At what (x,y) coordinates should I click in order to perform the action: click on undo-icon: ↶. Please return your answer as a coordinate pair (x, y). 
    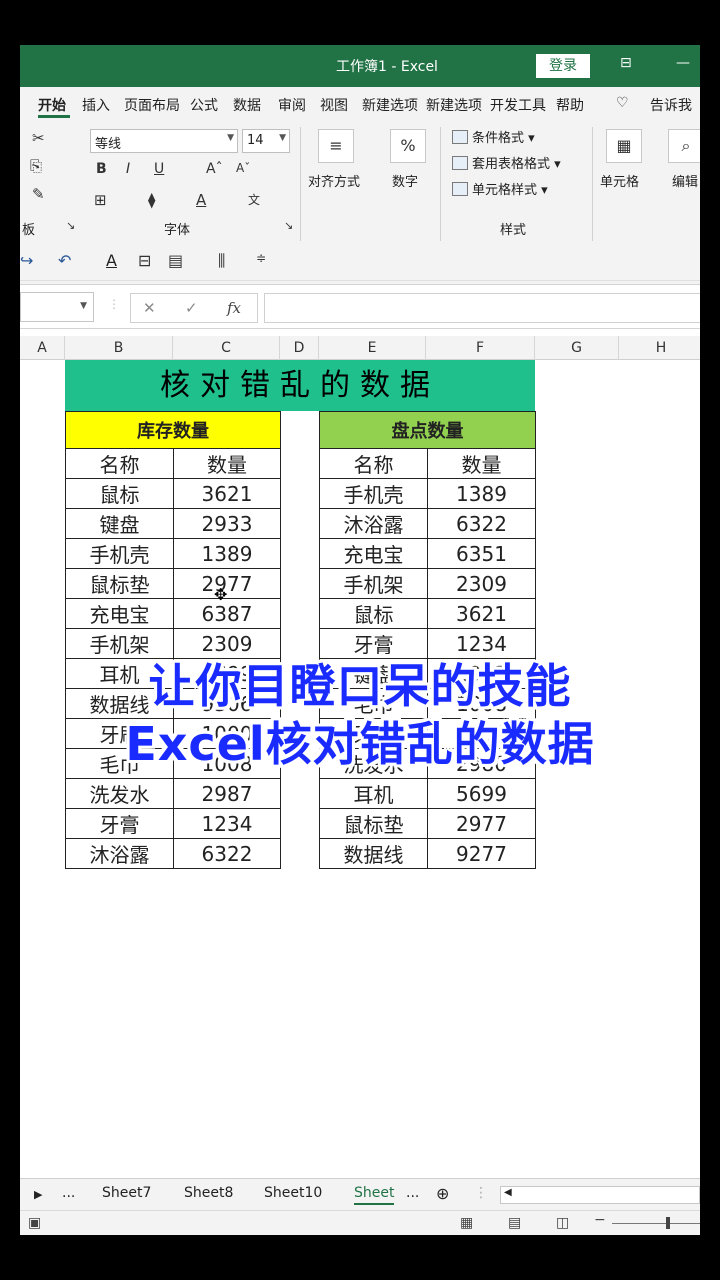
    Looking at the image, I should click on (64, 260).